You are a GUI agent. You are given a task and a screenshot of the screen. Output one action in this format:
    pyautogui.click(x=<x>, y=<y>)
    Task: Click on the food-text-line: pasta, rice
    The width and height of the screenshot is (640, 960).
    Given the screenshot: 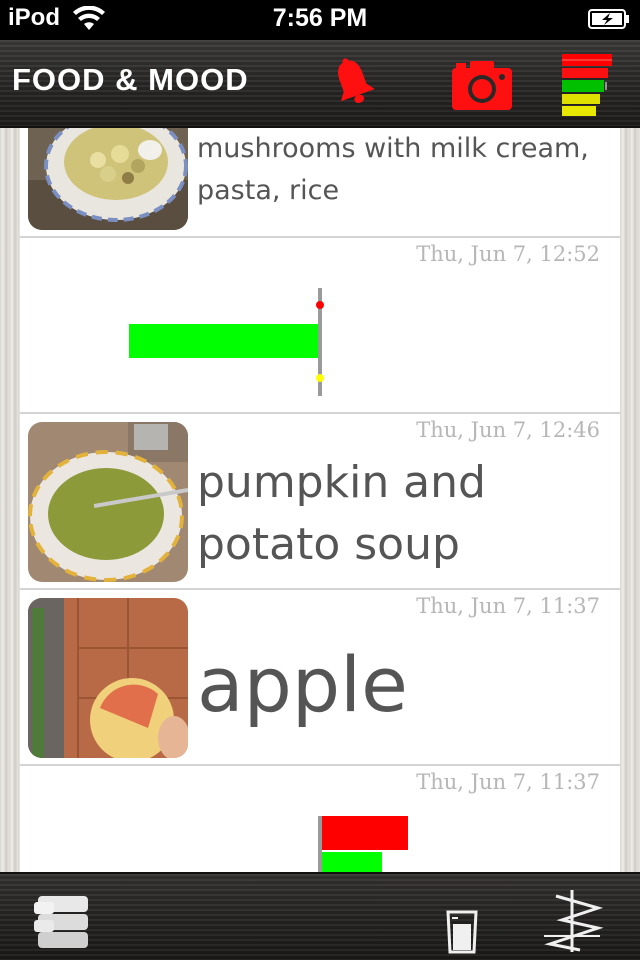 What is the action you would take?
    pyautogui.click(x=268, y=190)
    